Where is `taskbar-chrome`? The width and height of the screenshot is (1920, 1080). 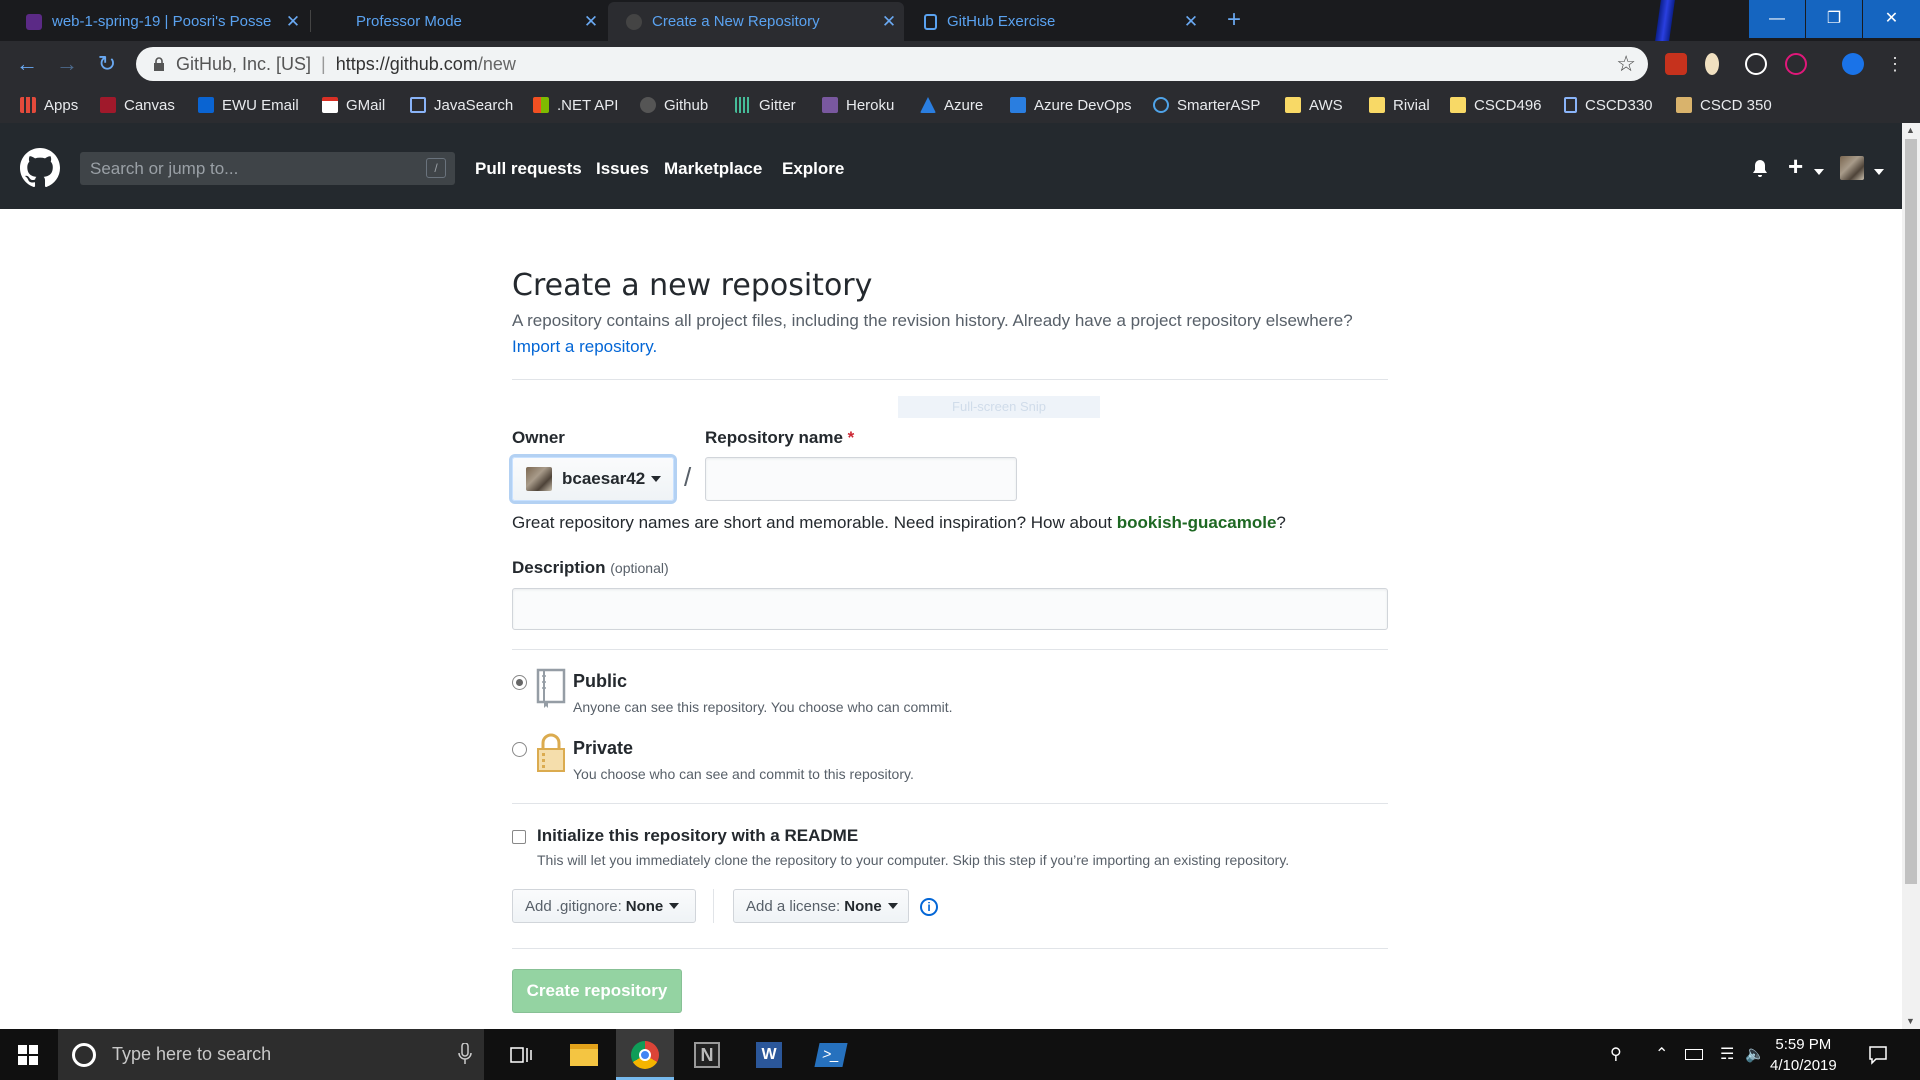
taskbar-chrome is located at coordinates (645, 1054).